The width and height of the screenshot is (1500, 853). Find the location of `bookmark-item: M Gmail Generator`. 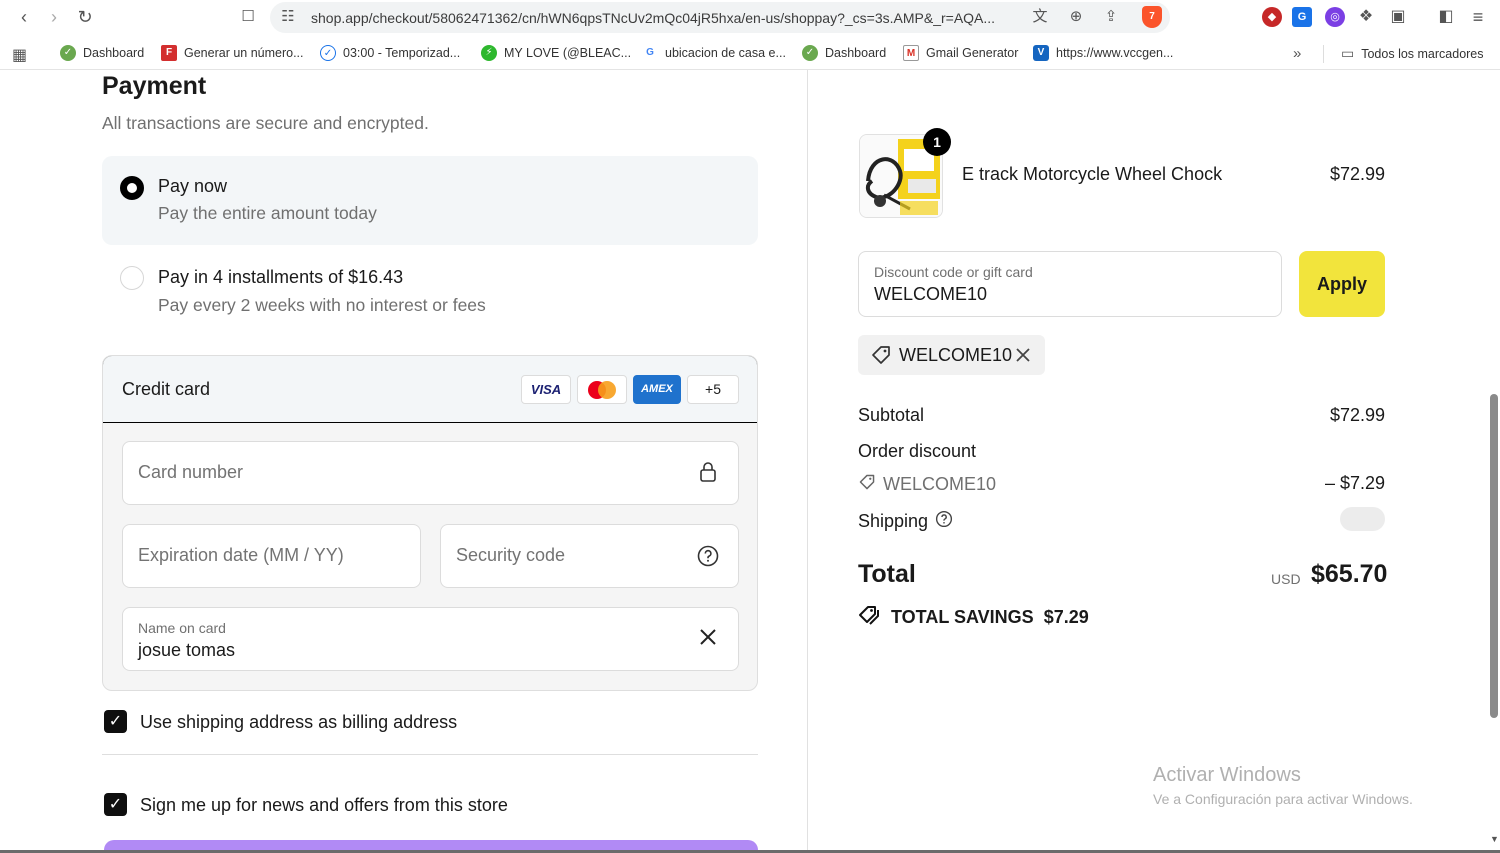

bookmark-item: M Gmail Generator is located at coordinates (960, 53).